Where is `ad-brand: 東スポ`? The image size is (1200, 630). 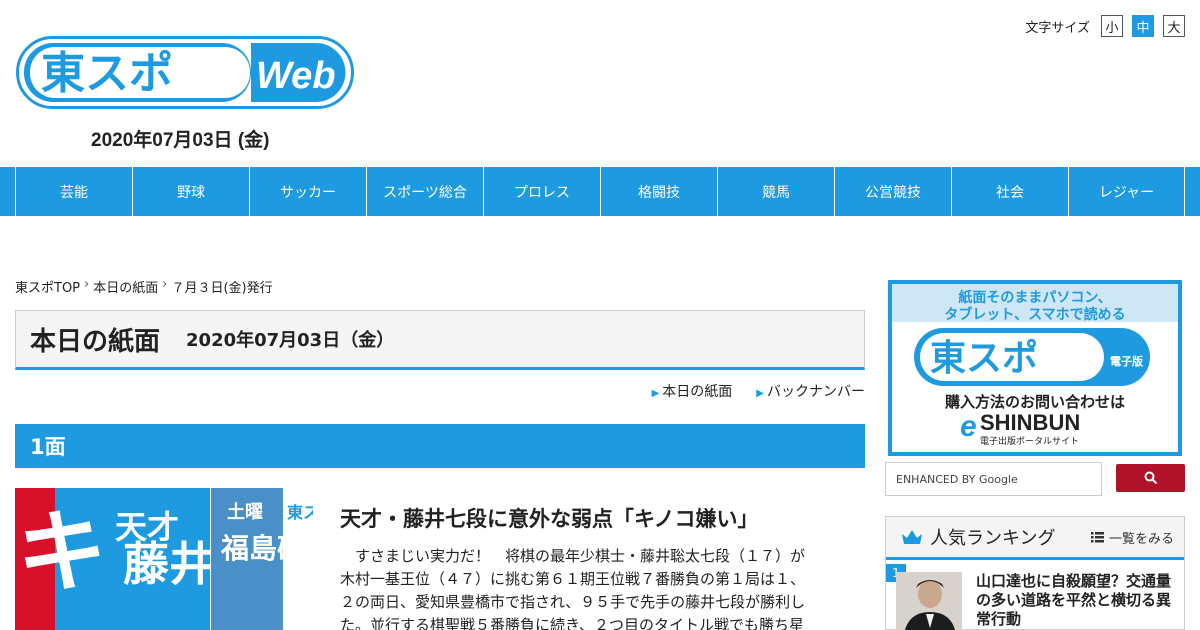
ad-brand: 東スポ is located at coordinates (984, 358).